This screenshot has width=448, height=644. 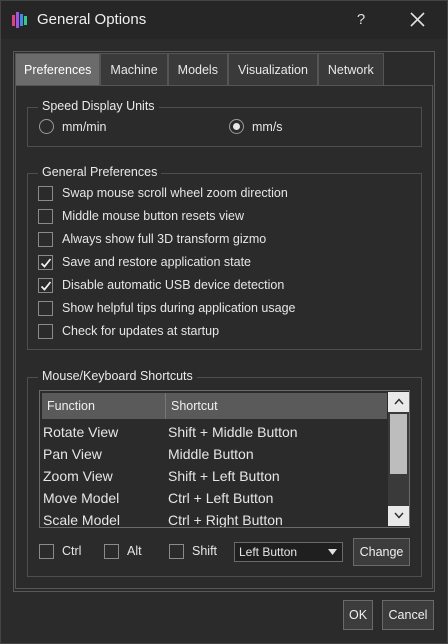 I want to click on table-cell: Shift + Left Button, so click(x=224, y=476).